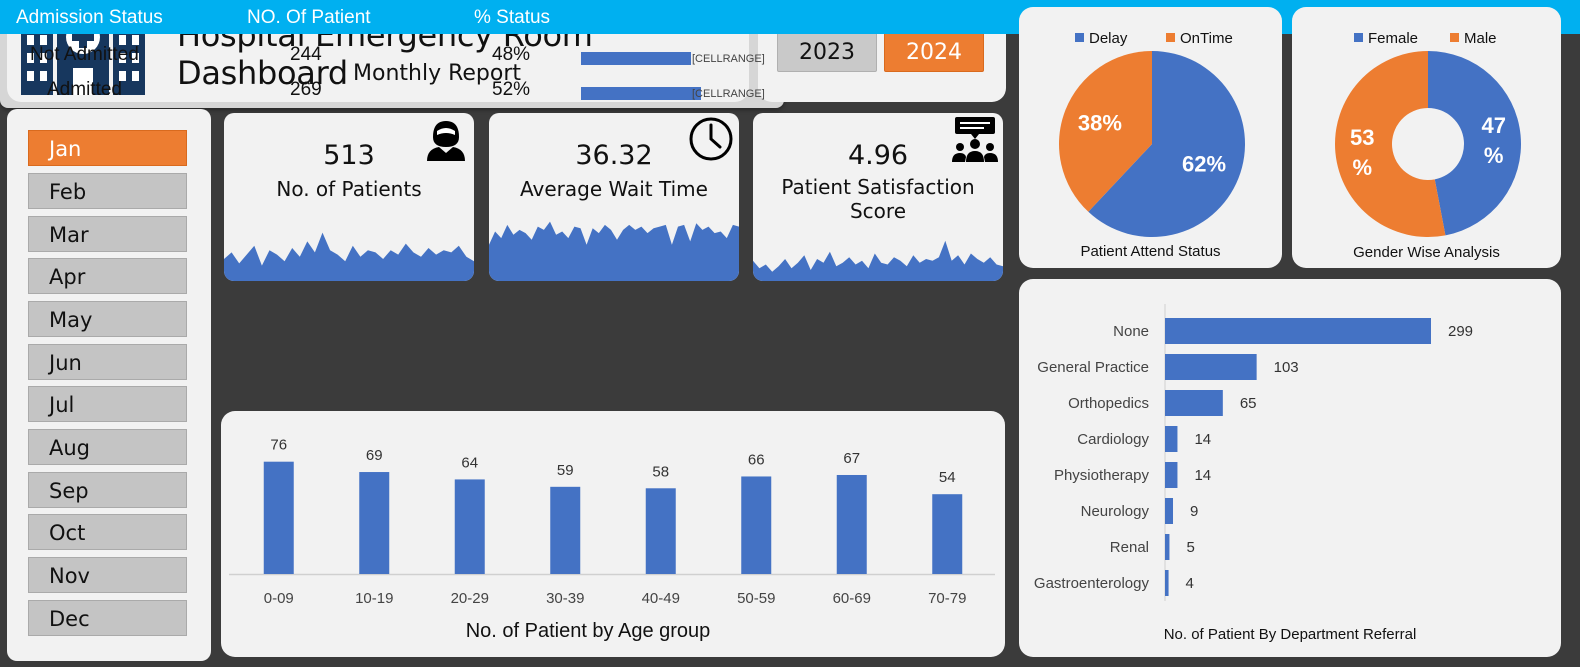 The height and width of the screenshot is (667, 1580). I want to click on age-tick-label: 70-79, so click(947, 598).